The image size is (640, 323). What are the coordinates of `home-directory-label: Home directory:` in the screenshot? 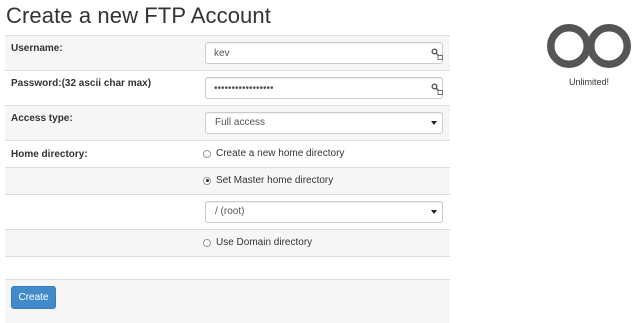 It's located at (49, 154).